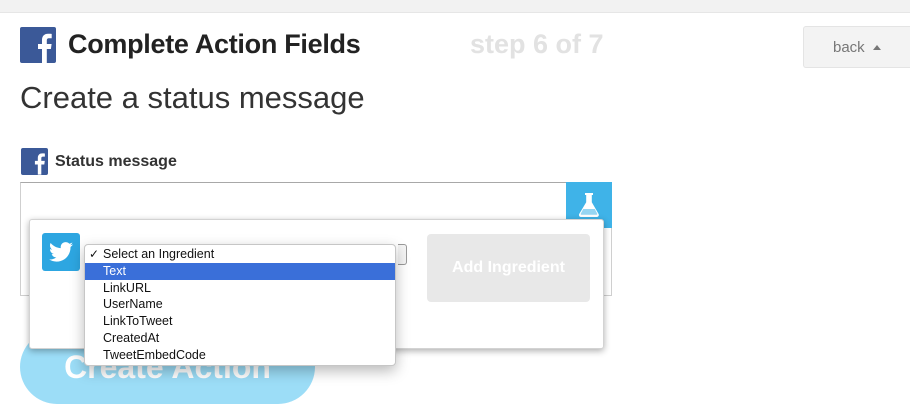  I want to click on back-button: back, so click(856, 47).